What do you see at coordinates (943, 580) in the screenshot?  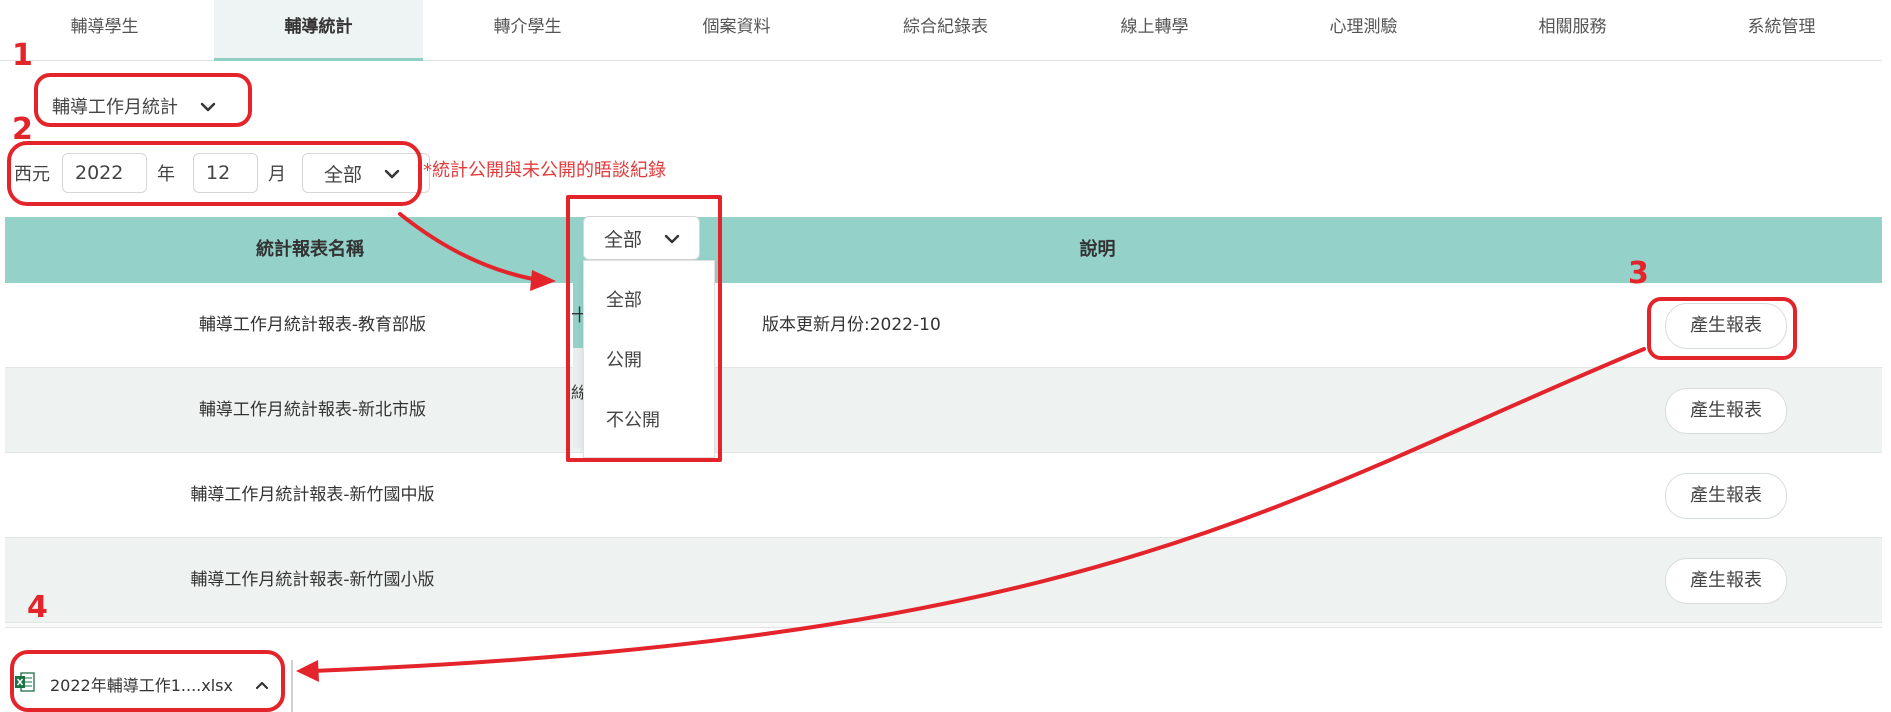 I see `table-row: 輔導工作月統計報表-新竹國小版 產生報表` at bounding box center [943, 580].